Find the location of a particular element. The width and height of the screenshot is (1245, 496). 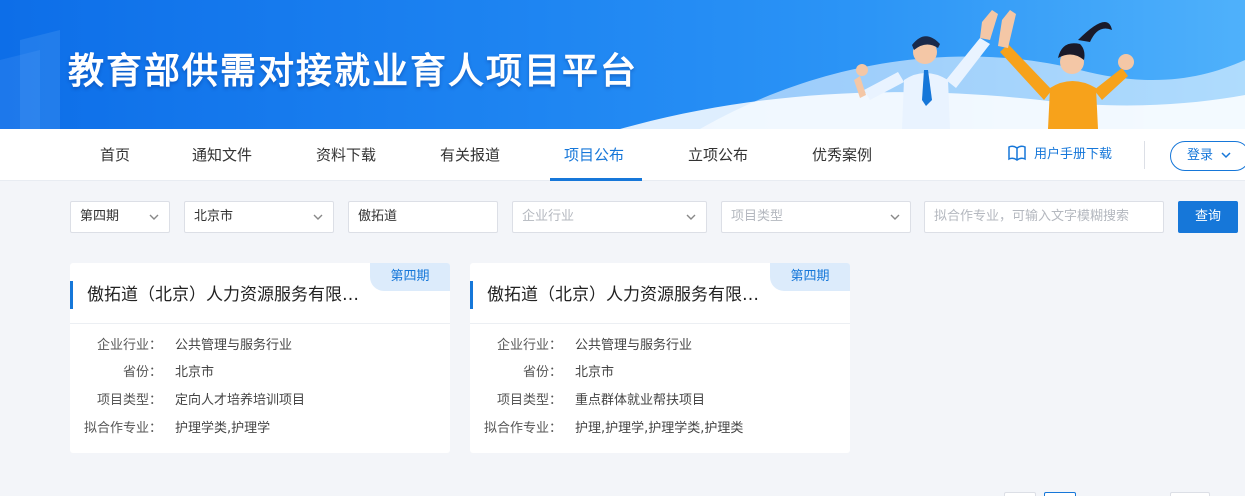

nav-item-projects: 项目公布 is located at coordinates (594, 155).